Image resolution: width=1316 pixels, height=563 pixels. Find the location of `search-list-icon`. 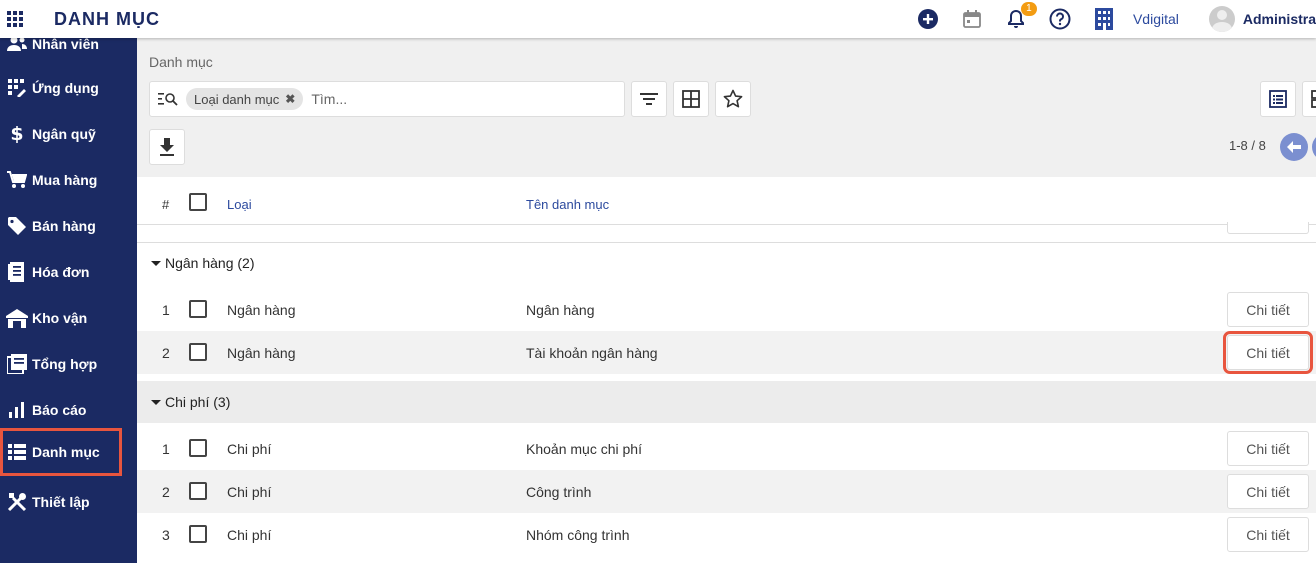

search-list-icon is located at coordinates (168, 99).